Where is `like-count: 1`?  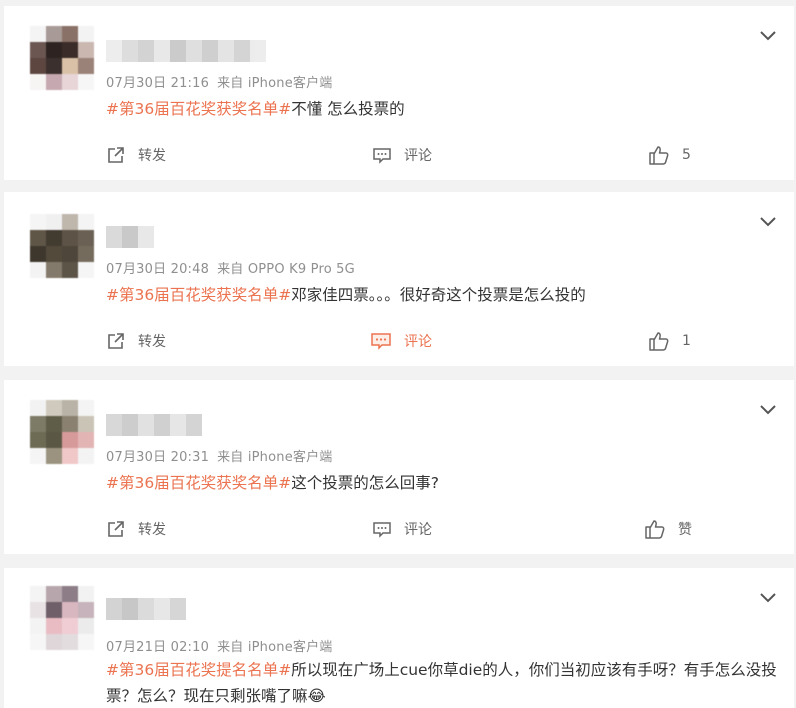 like-count: 1 is located at coordinates (686, 341).